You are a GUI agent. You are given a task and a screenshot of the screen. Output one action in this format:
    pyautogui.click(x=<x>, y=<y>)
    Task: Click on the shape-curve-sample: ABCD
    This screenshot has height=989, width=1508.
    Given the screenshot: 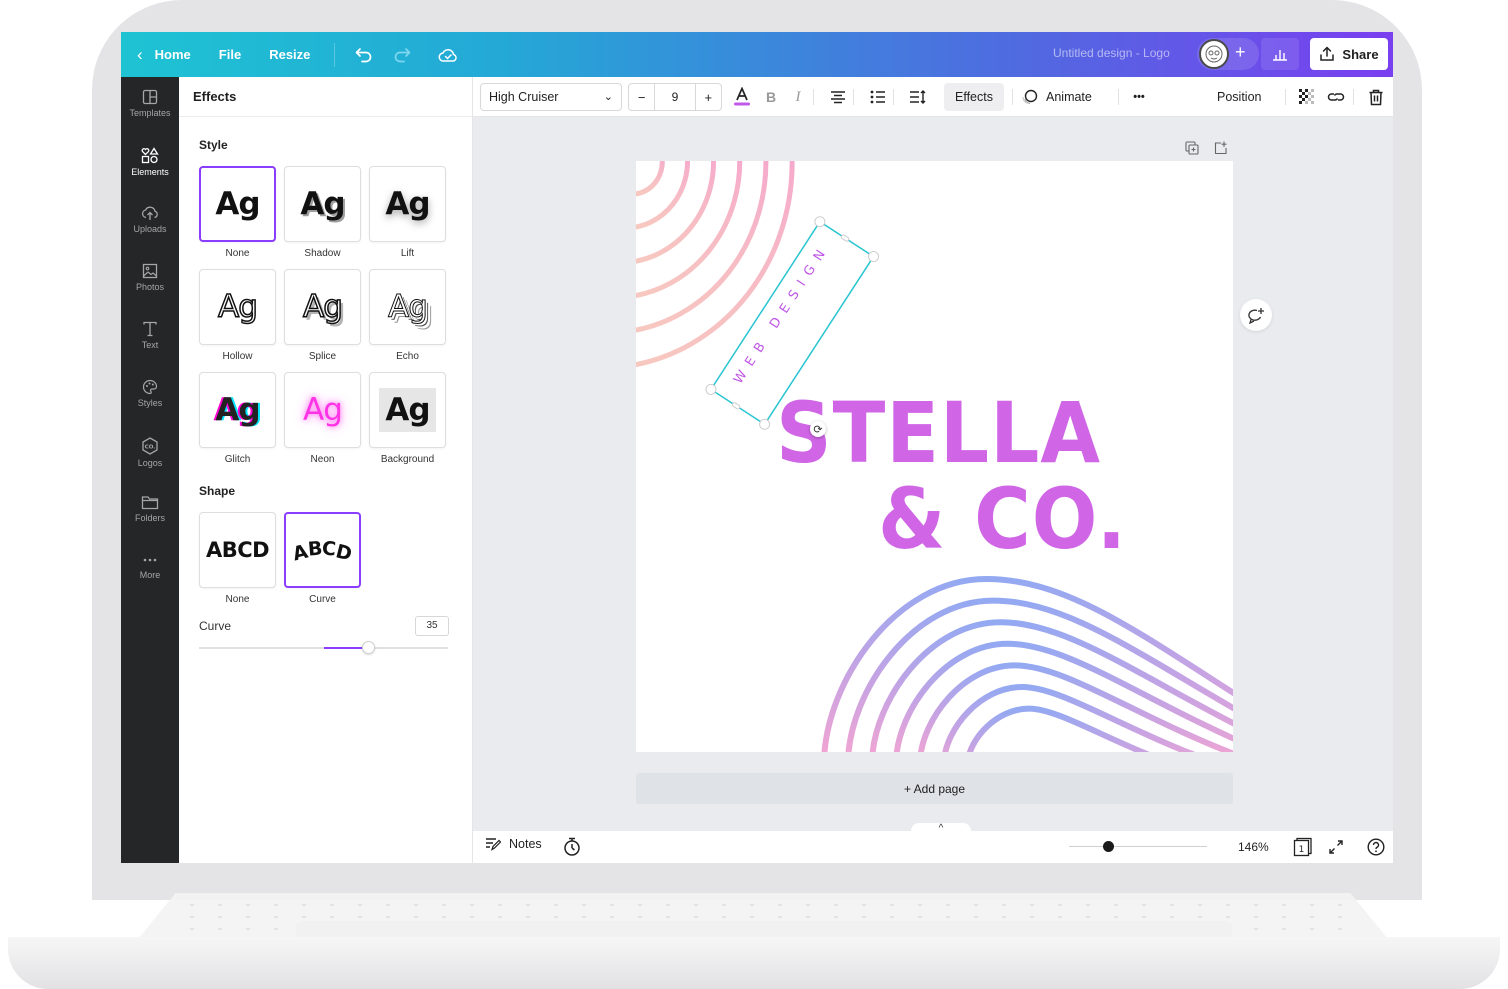 What is the action you would take?
    pyautogui.click(x=323, y=551)
    